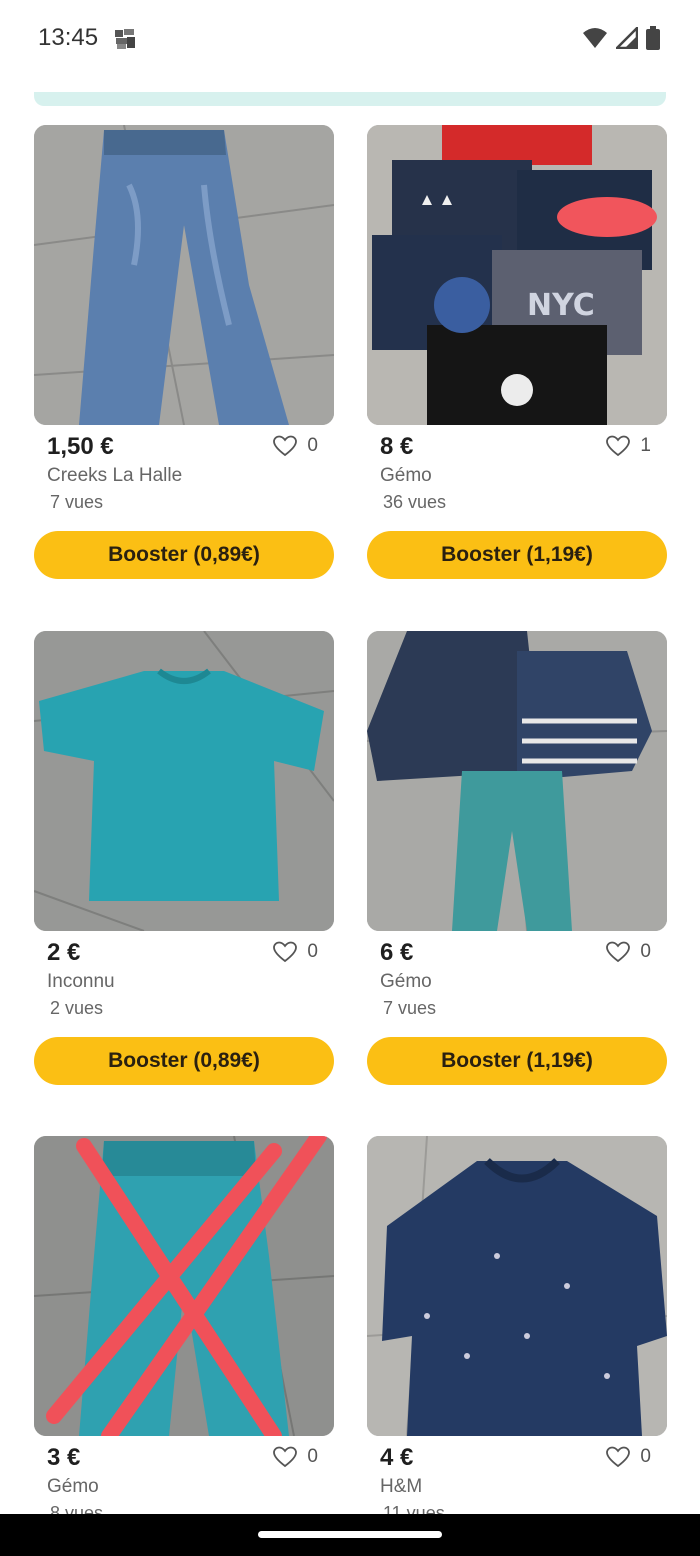  Describe the element at coordinates (595, 38) in the screenshot. I see `wifi-icon` at that location.